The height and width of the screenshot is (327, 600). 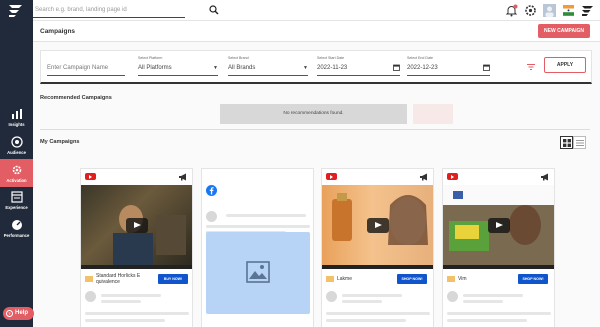 What do you see at coordinates (173, 279) in the screenshot?
I see `cta-button: BUY NOW!` at bounding box center [173, 279].